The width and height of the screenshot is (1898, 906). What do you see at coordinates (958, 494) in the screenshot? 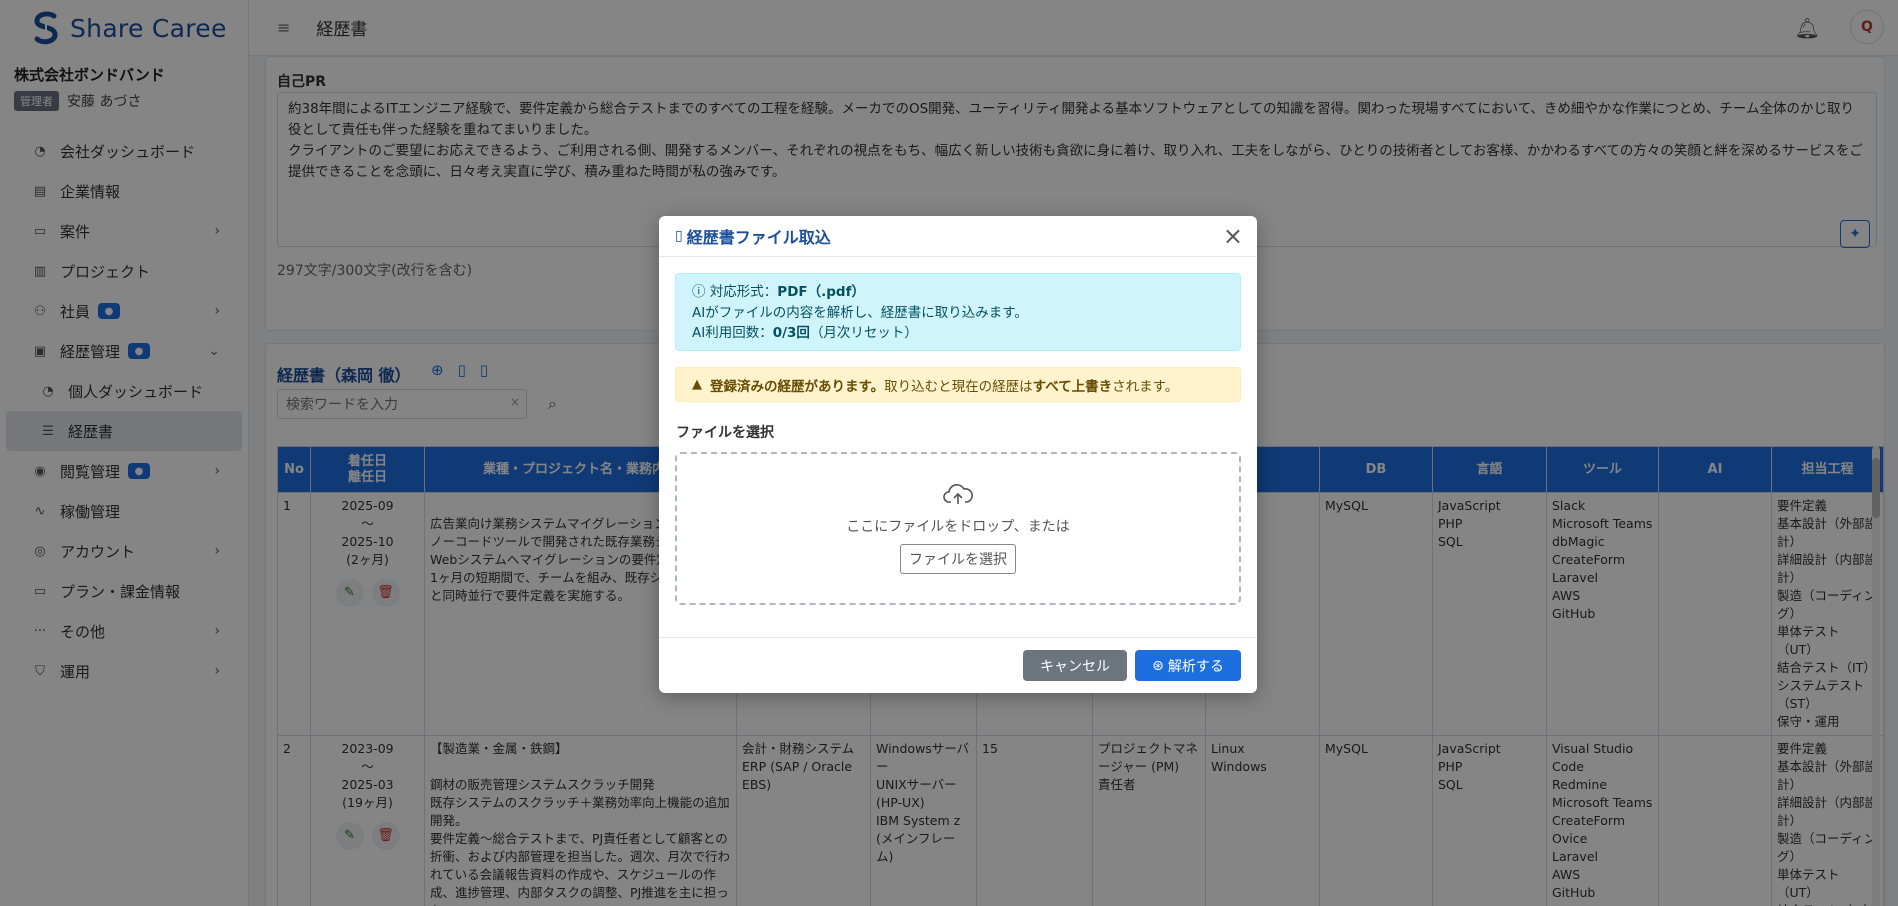
I see `cloud-upload-icon` at bounding box center [958, 494].